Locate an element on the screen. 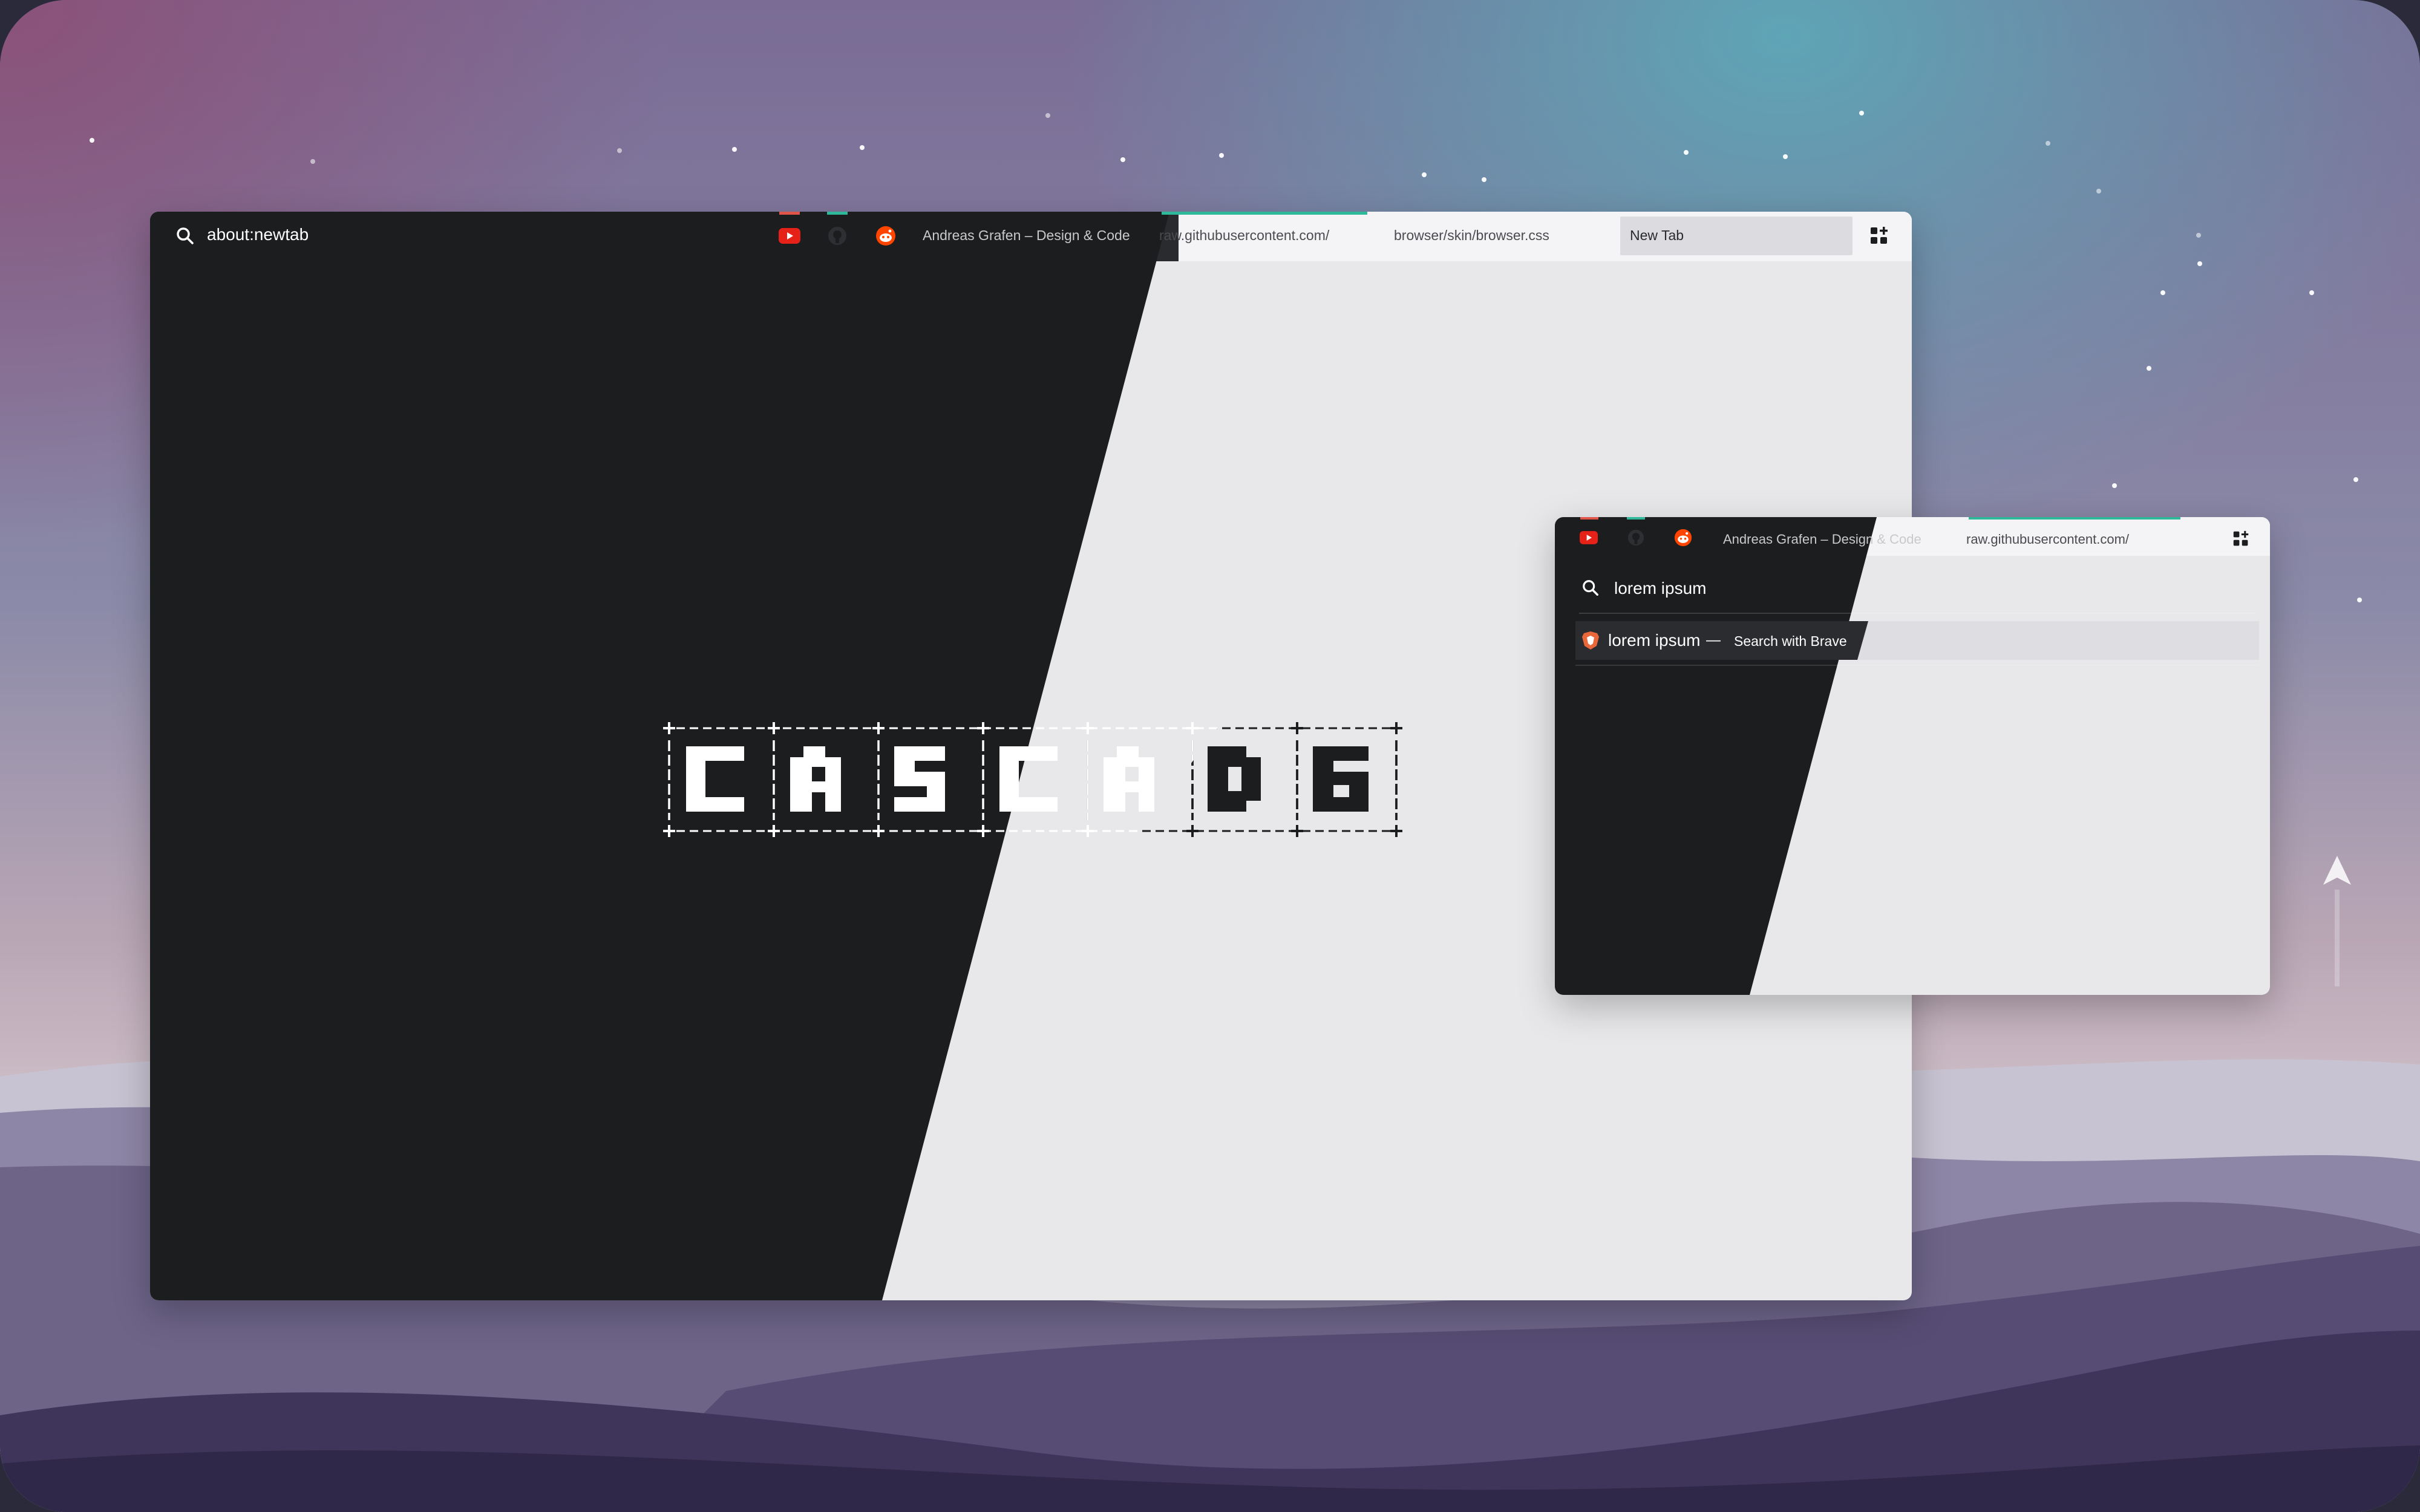 This screenshot has height=1512, width=2420. tab-browser-css: browser/skin/browser.css is located at coordinates (1471, 236).